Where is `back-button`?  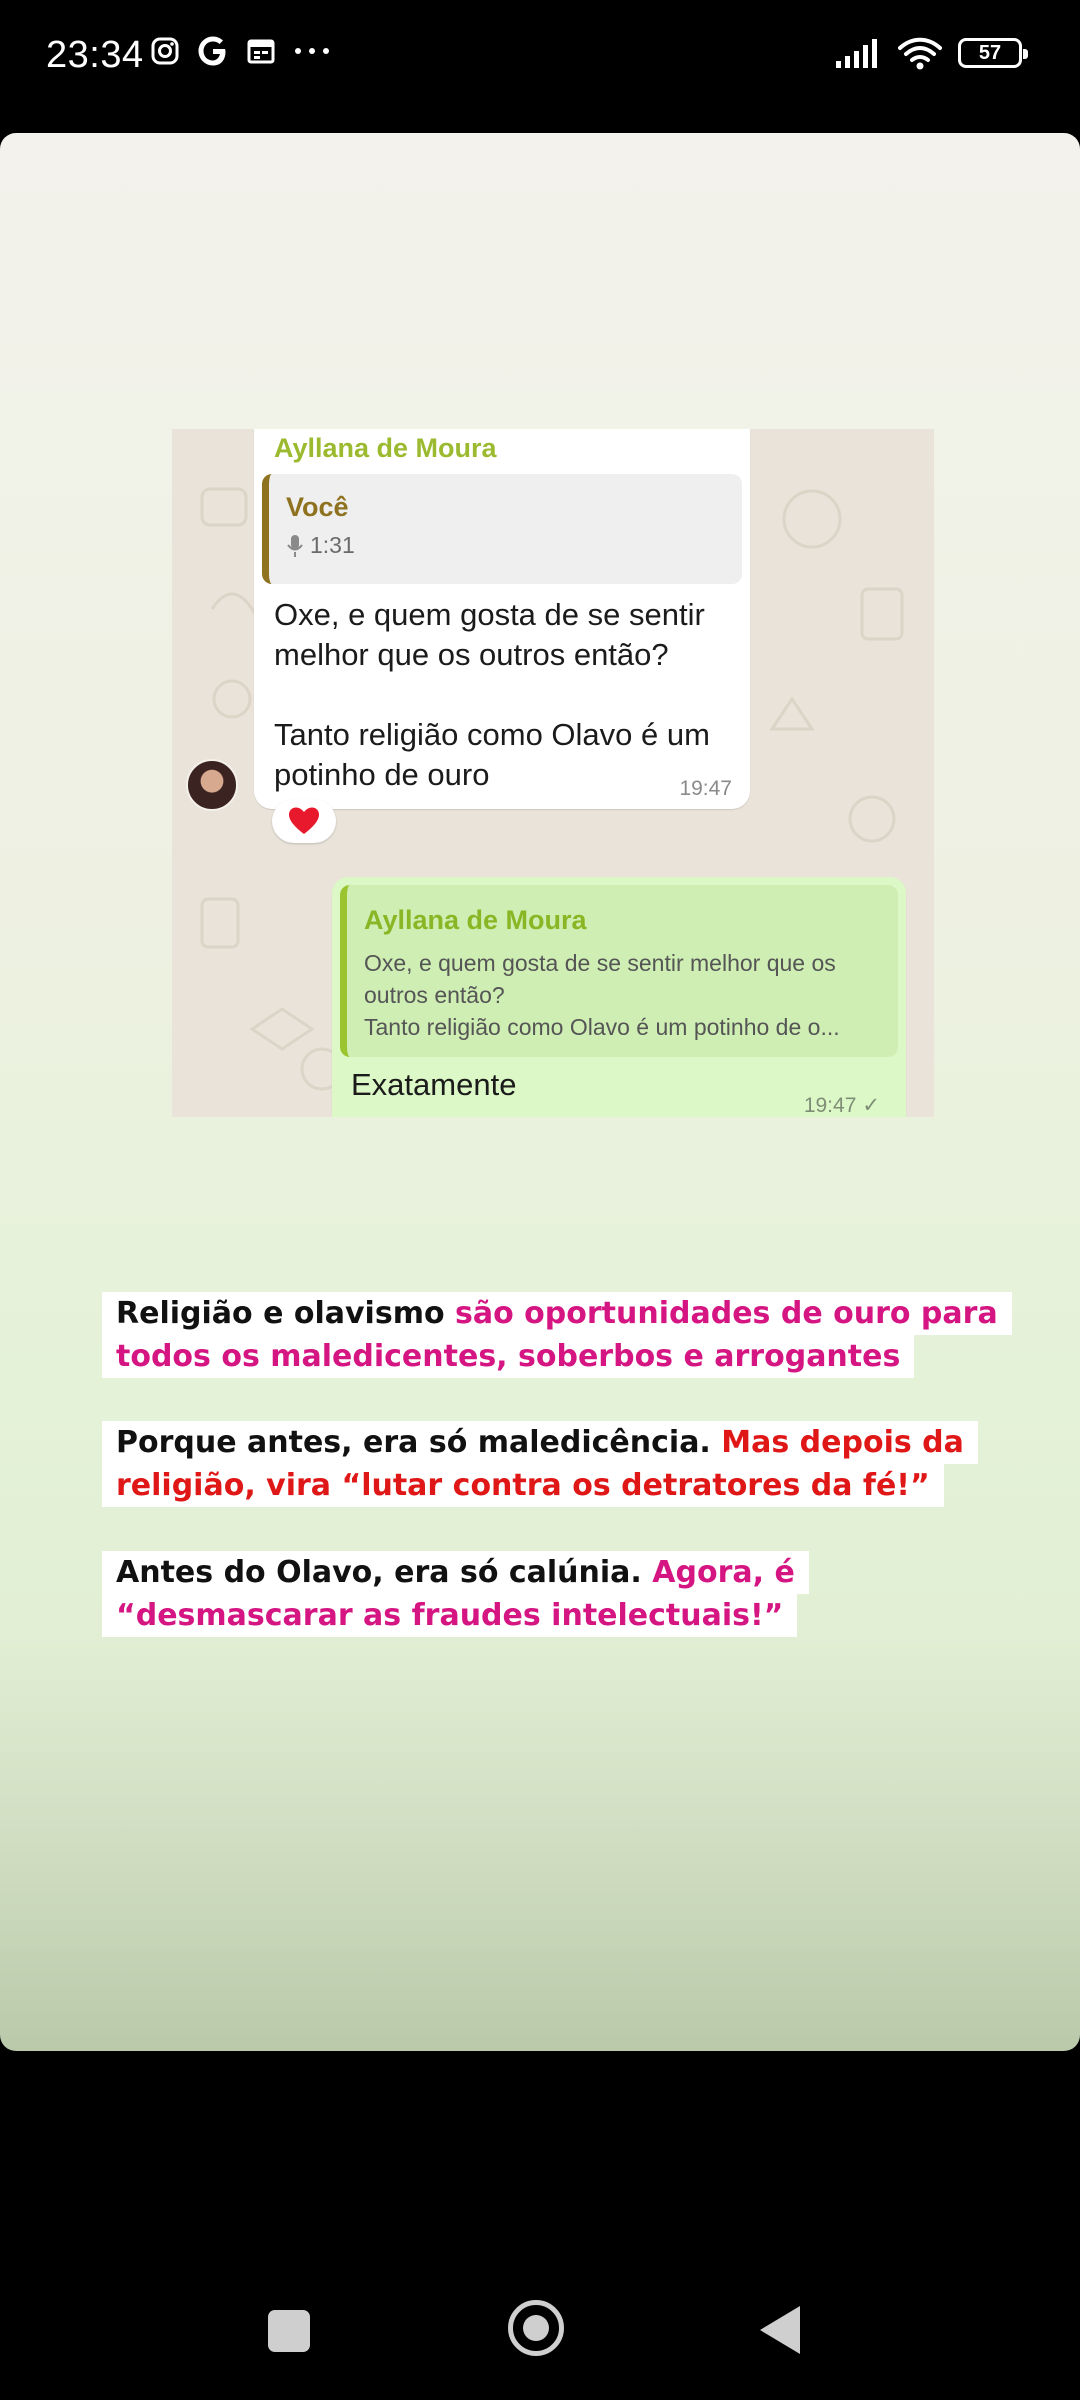
back-button is located at coordinates (780, 2330).